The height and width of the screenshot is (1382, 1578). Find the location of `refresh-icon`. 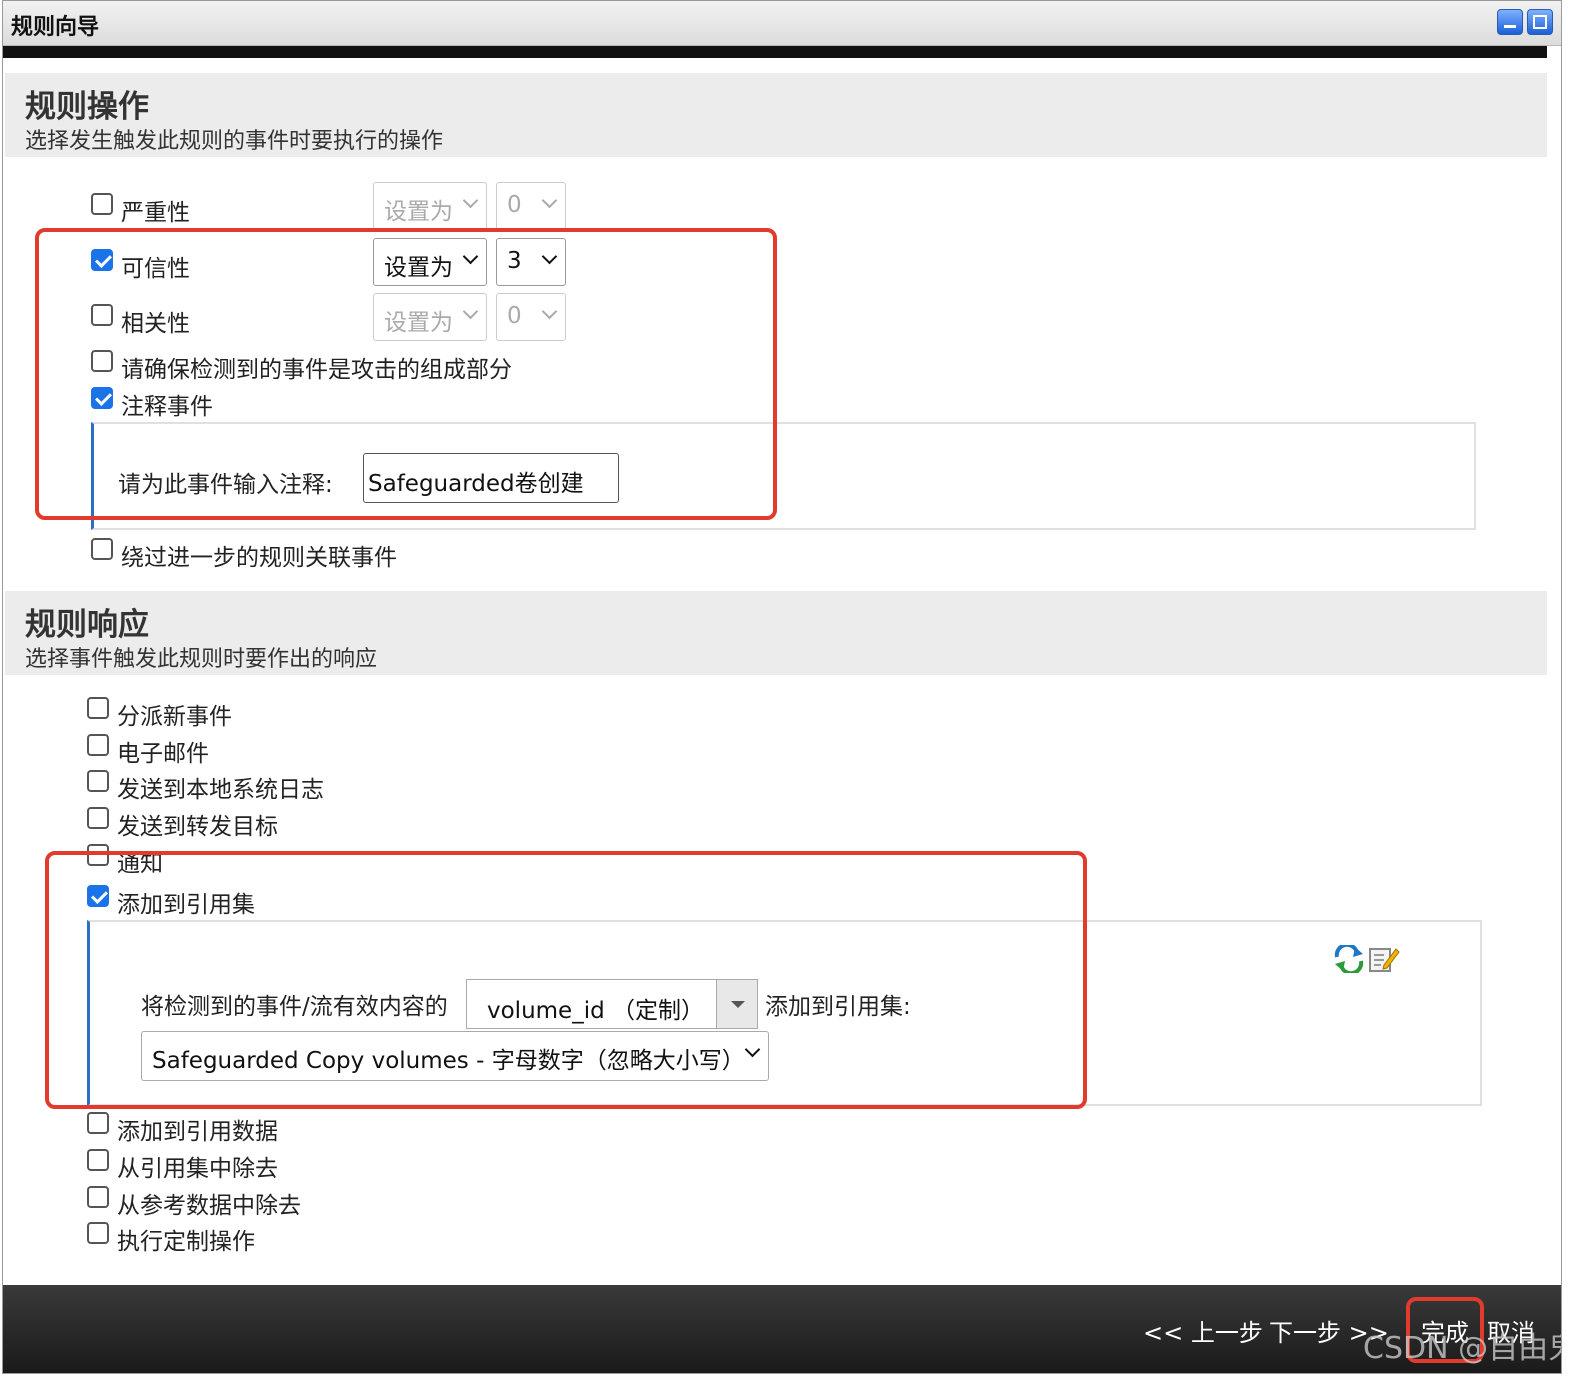

refresh-icon is located at coordinates (1349, 959).